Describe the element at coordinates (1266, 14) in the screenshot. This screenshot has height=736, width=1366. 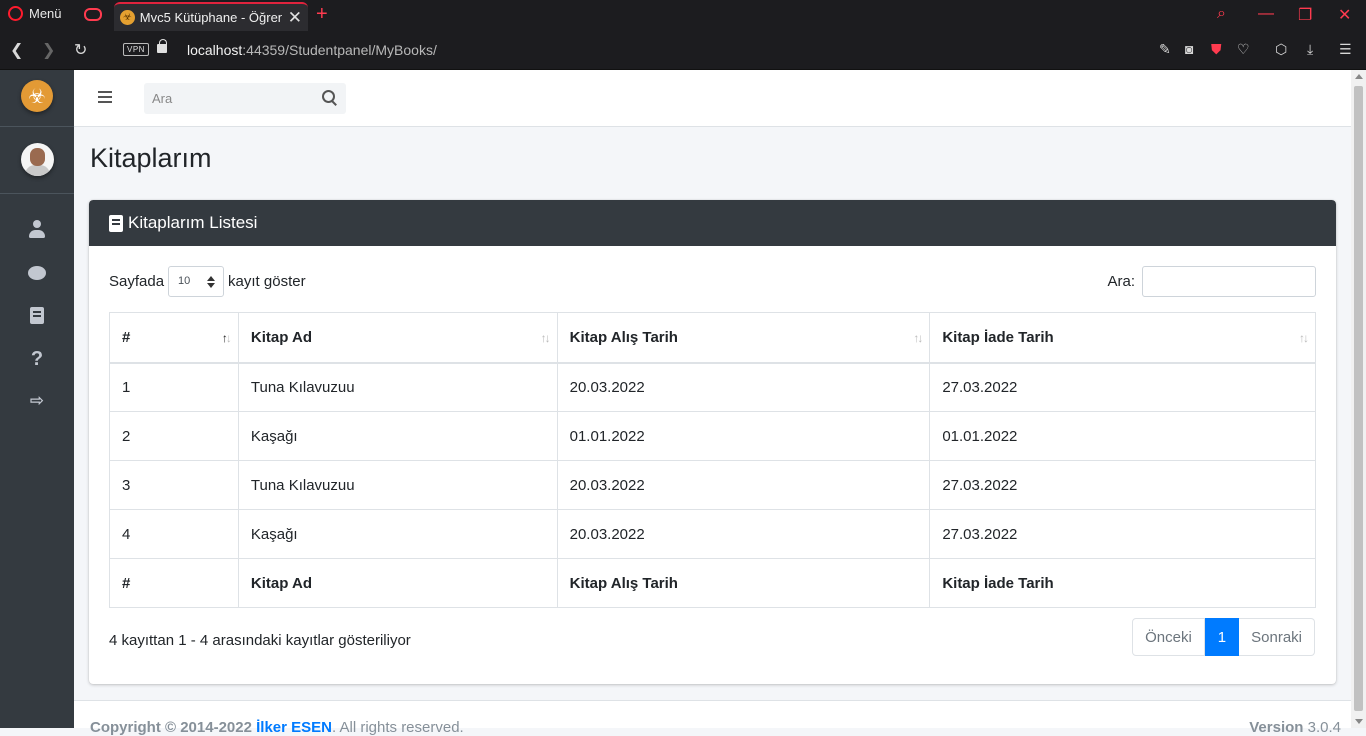
I see `minimize-icon: —` at that location.